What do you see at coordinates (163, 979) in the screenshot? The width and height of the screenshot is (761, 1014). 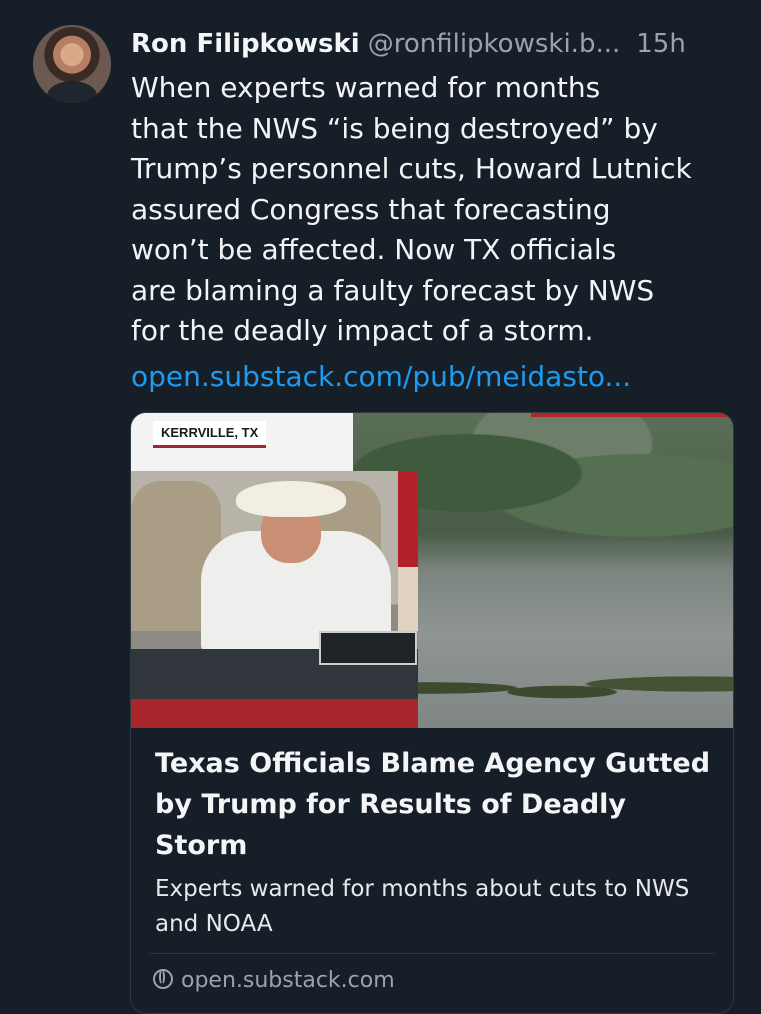 I see `globe-icon` at bounding box center [163, 979].